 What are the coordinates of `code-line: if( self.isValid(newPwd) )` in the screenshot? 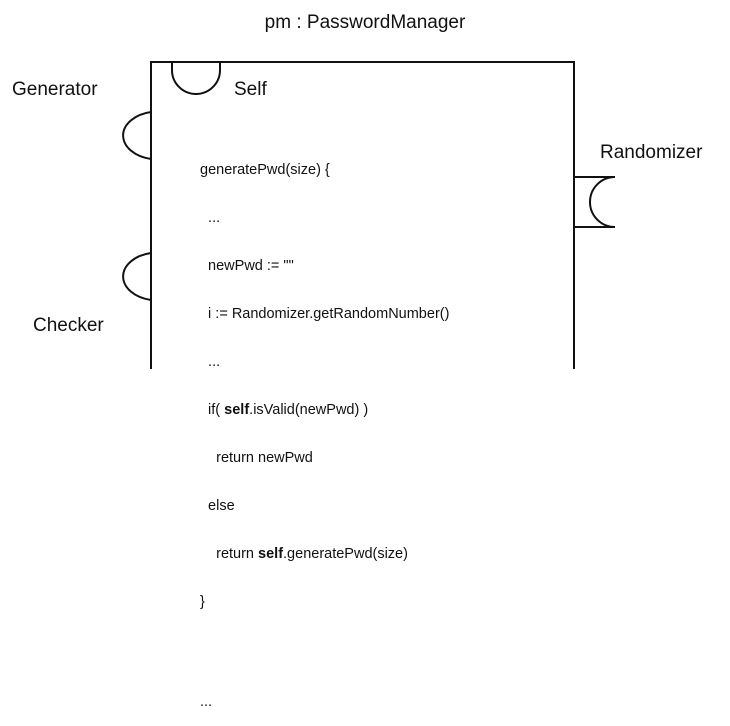 It's located at (324, 410).